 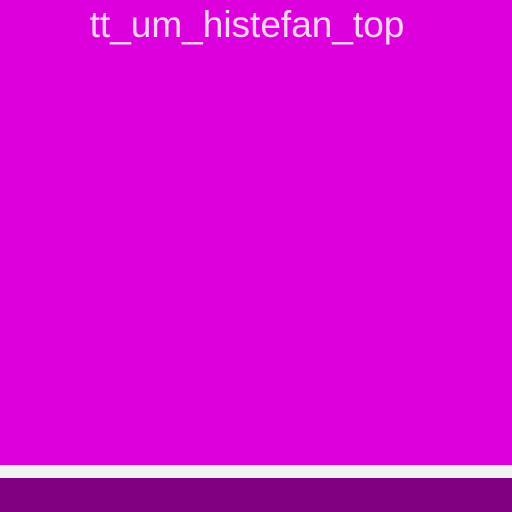 What do you see at coordinates (256, 495) in the screenshot?
I see `bottom-bar` at bounding box center [256, 495].